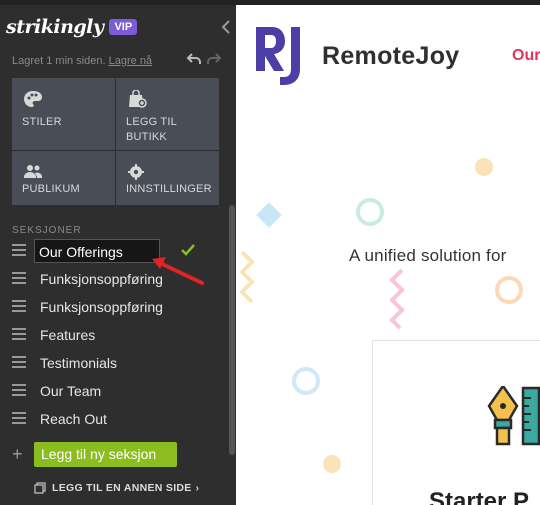  What do you see at coordinates (97, 251) in the screenshot?
I see `section-name-input: Our Offerings` at bounding box center [97, 251].